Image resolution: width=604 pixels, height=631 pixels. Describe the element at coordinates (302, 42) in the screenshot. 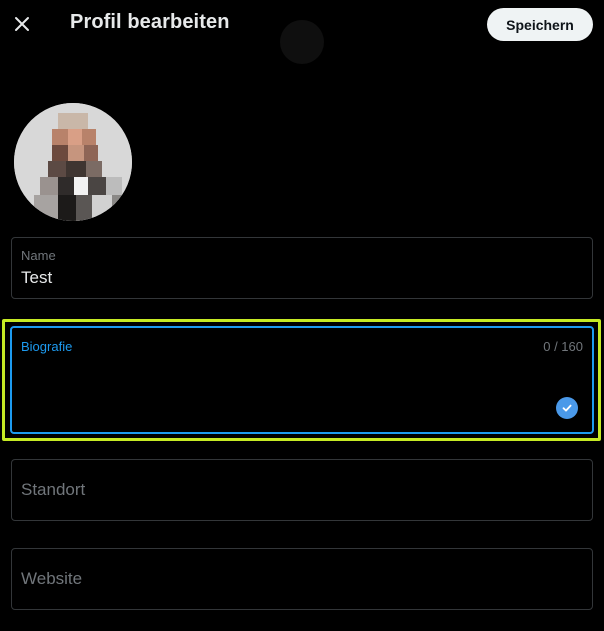

I see `header-decoration` at that location.